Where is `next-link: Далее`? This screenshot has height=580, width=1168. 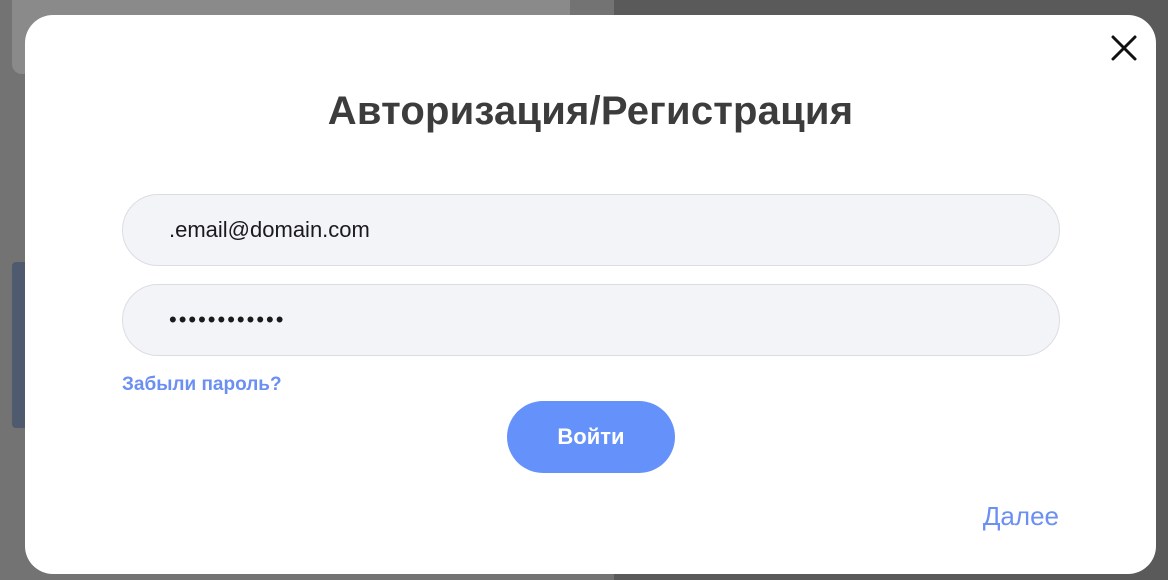 next-link: Далее is located at coordinates (1021, 516).